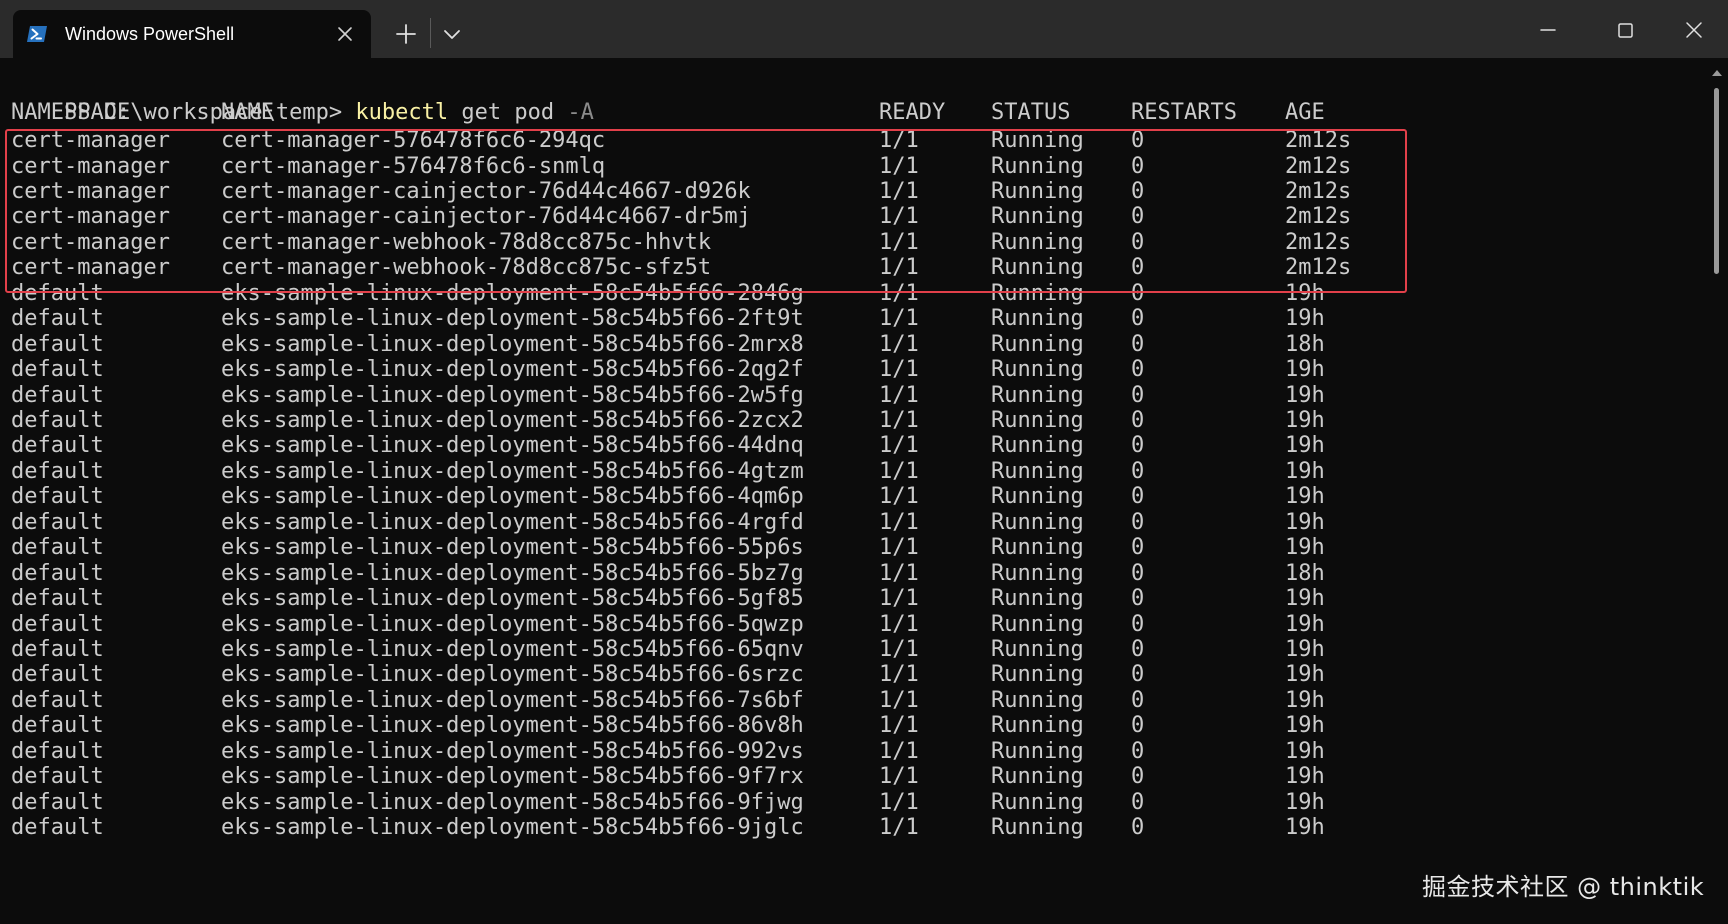  Describe the element at coordinates (1717, 492) in the screenshot. I see `scrollbar` at that location.